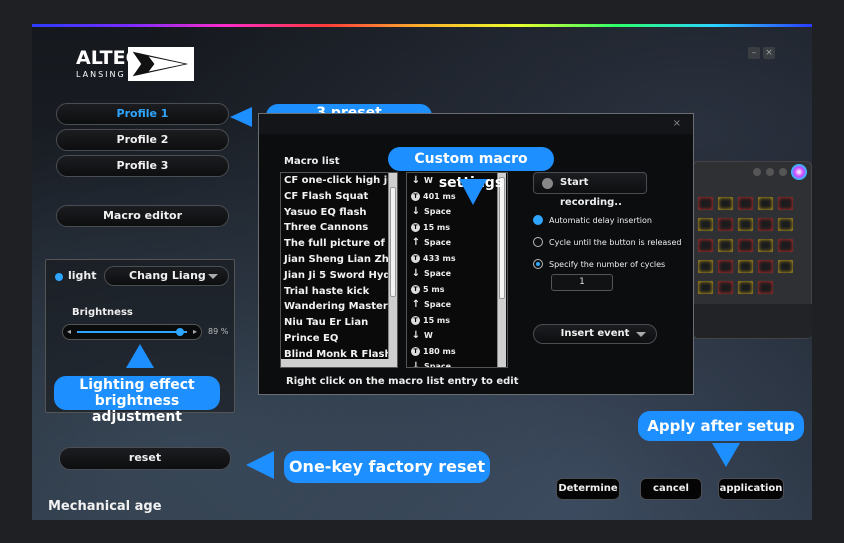 The image size is (844, 543). I want to click on event-text: 5 ms, so click(434, 289).